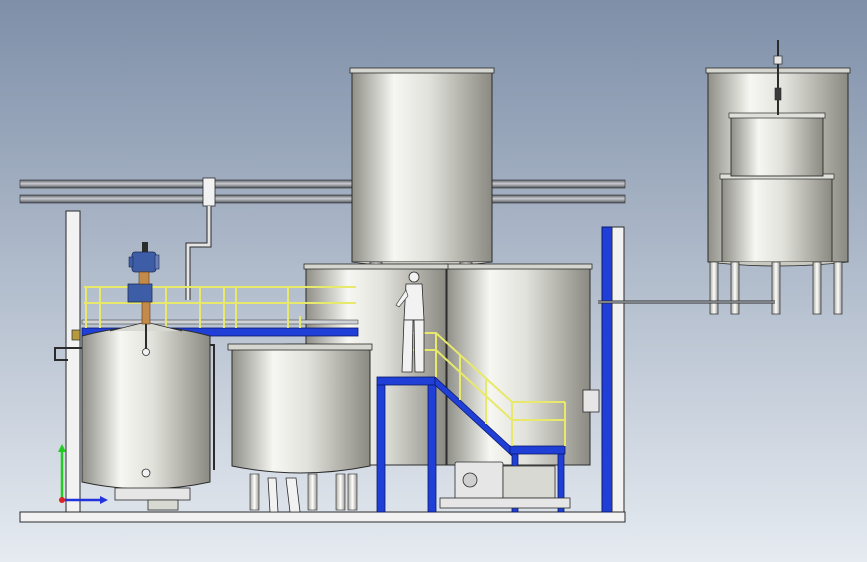 The image size is (867, 562). Describe the element at coordinates (505, 485) in the screenshot. I see `pump-icon` at that location.